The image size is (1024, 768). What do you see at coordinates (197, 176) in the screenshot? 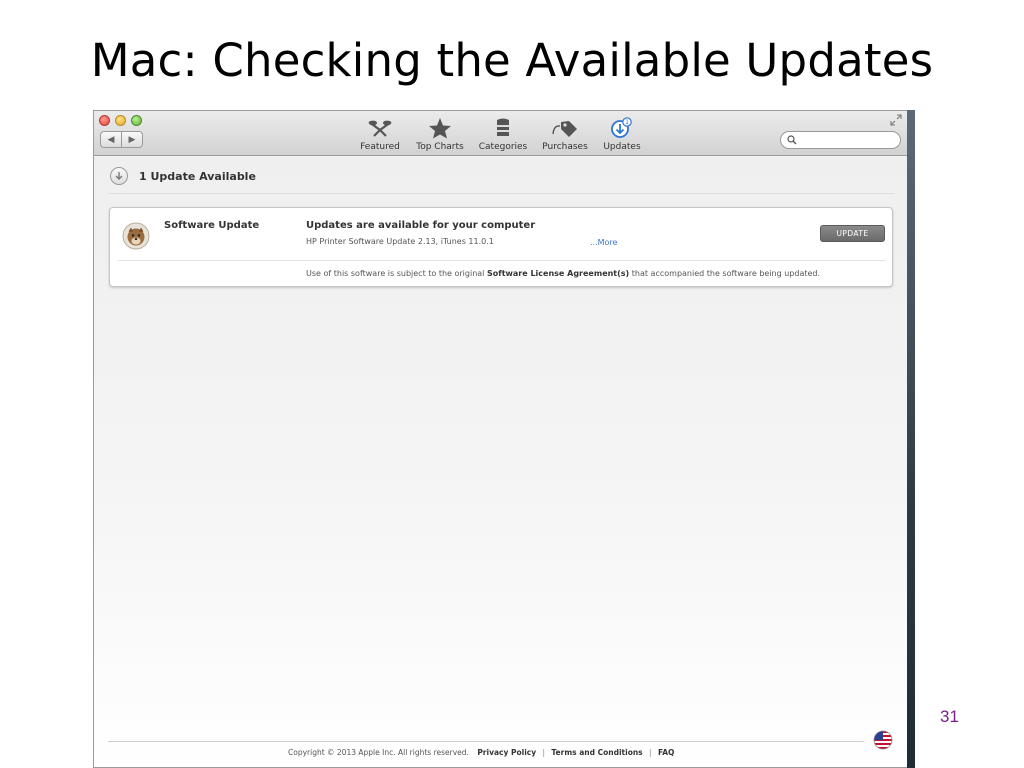
I see `update-count-heading: 1 Update Available` at bounding box center [197, 176].